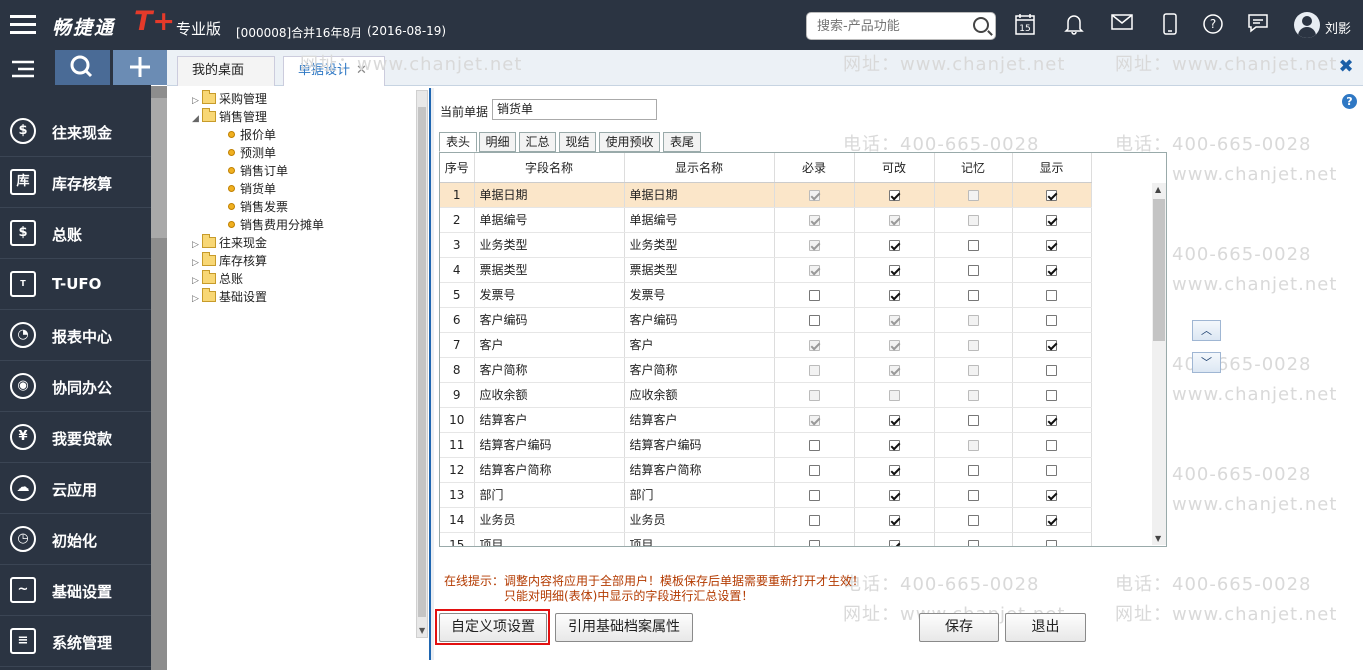 The width and height of the screenshot is (1363, 670). Describe the element at coordinates (75, 641) in the screenshot. I see `sidebar-item-system: ≡ 系统管理` at that location.